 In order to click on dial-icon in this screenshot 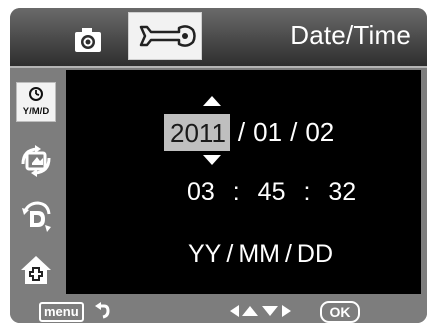, I will do `click(36, 216)`.